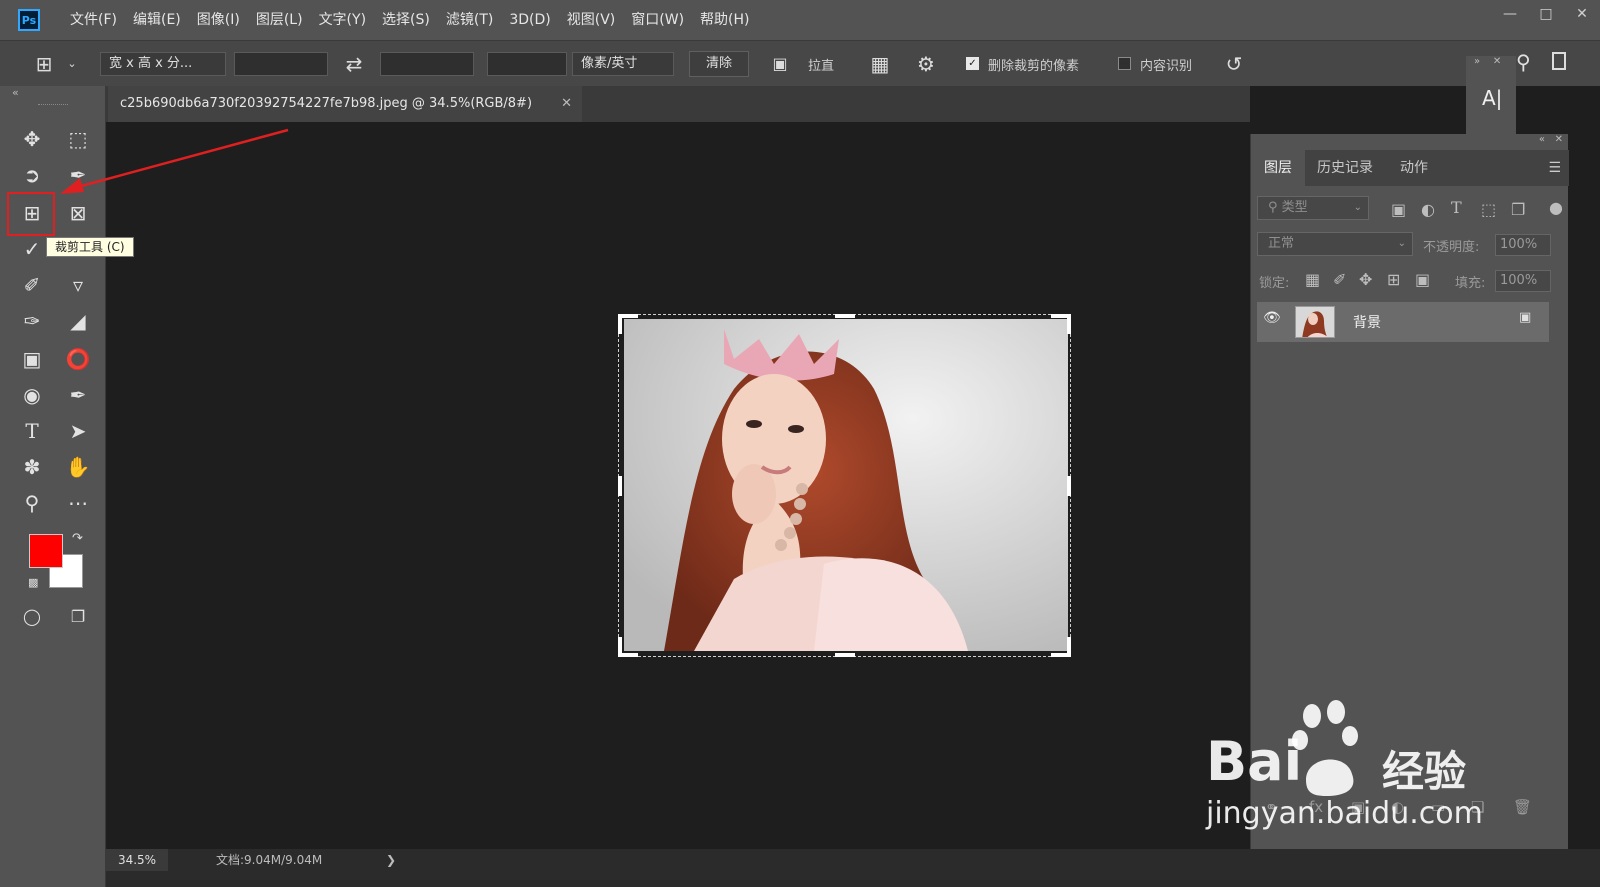 Image resolution: width=1600 pixels, height=887 pixels. Describe the element at coordinates (880, 64) in the screenshot. I see `grid-overlay-icon: ▦` at that location.